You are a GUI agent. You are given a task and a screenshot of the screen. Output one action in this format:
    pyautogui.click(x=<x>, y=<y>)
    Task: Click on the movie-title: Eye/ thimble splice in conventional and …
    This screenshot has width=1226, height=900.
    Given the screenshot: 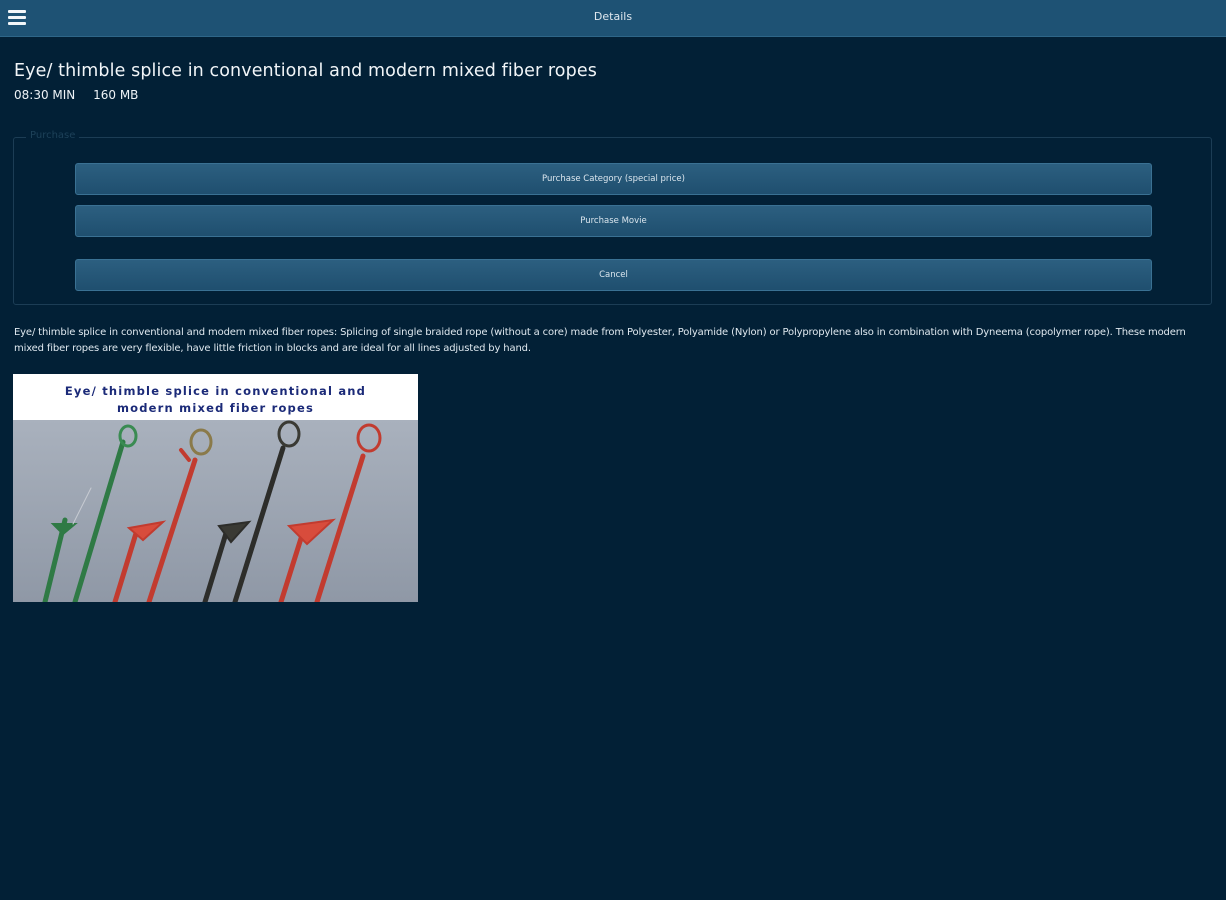 What is the action you would take?
    pyautogui.click(x=305, y=71)
    